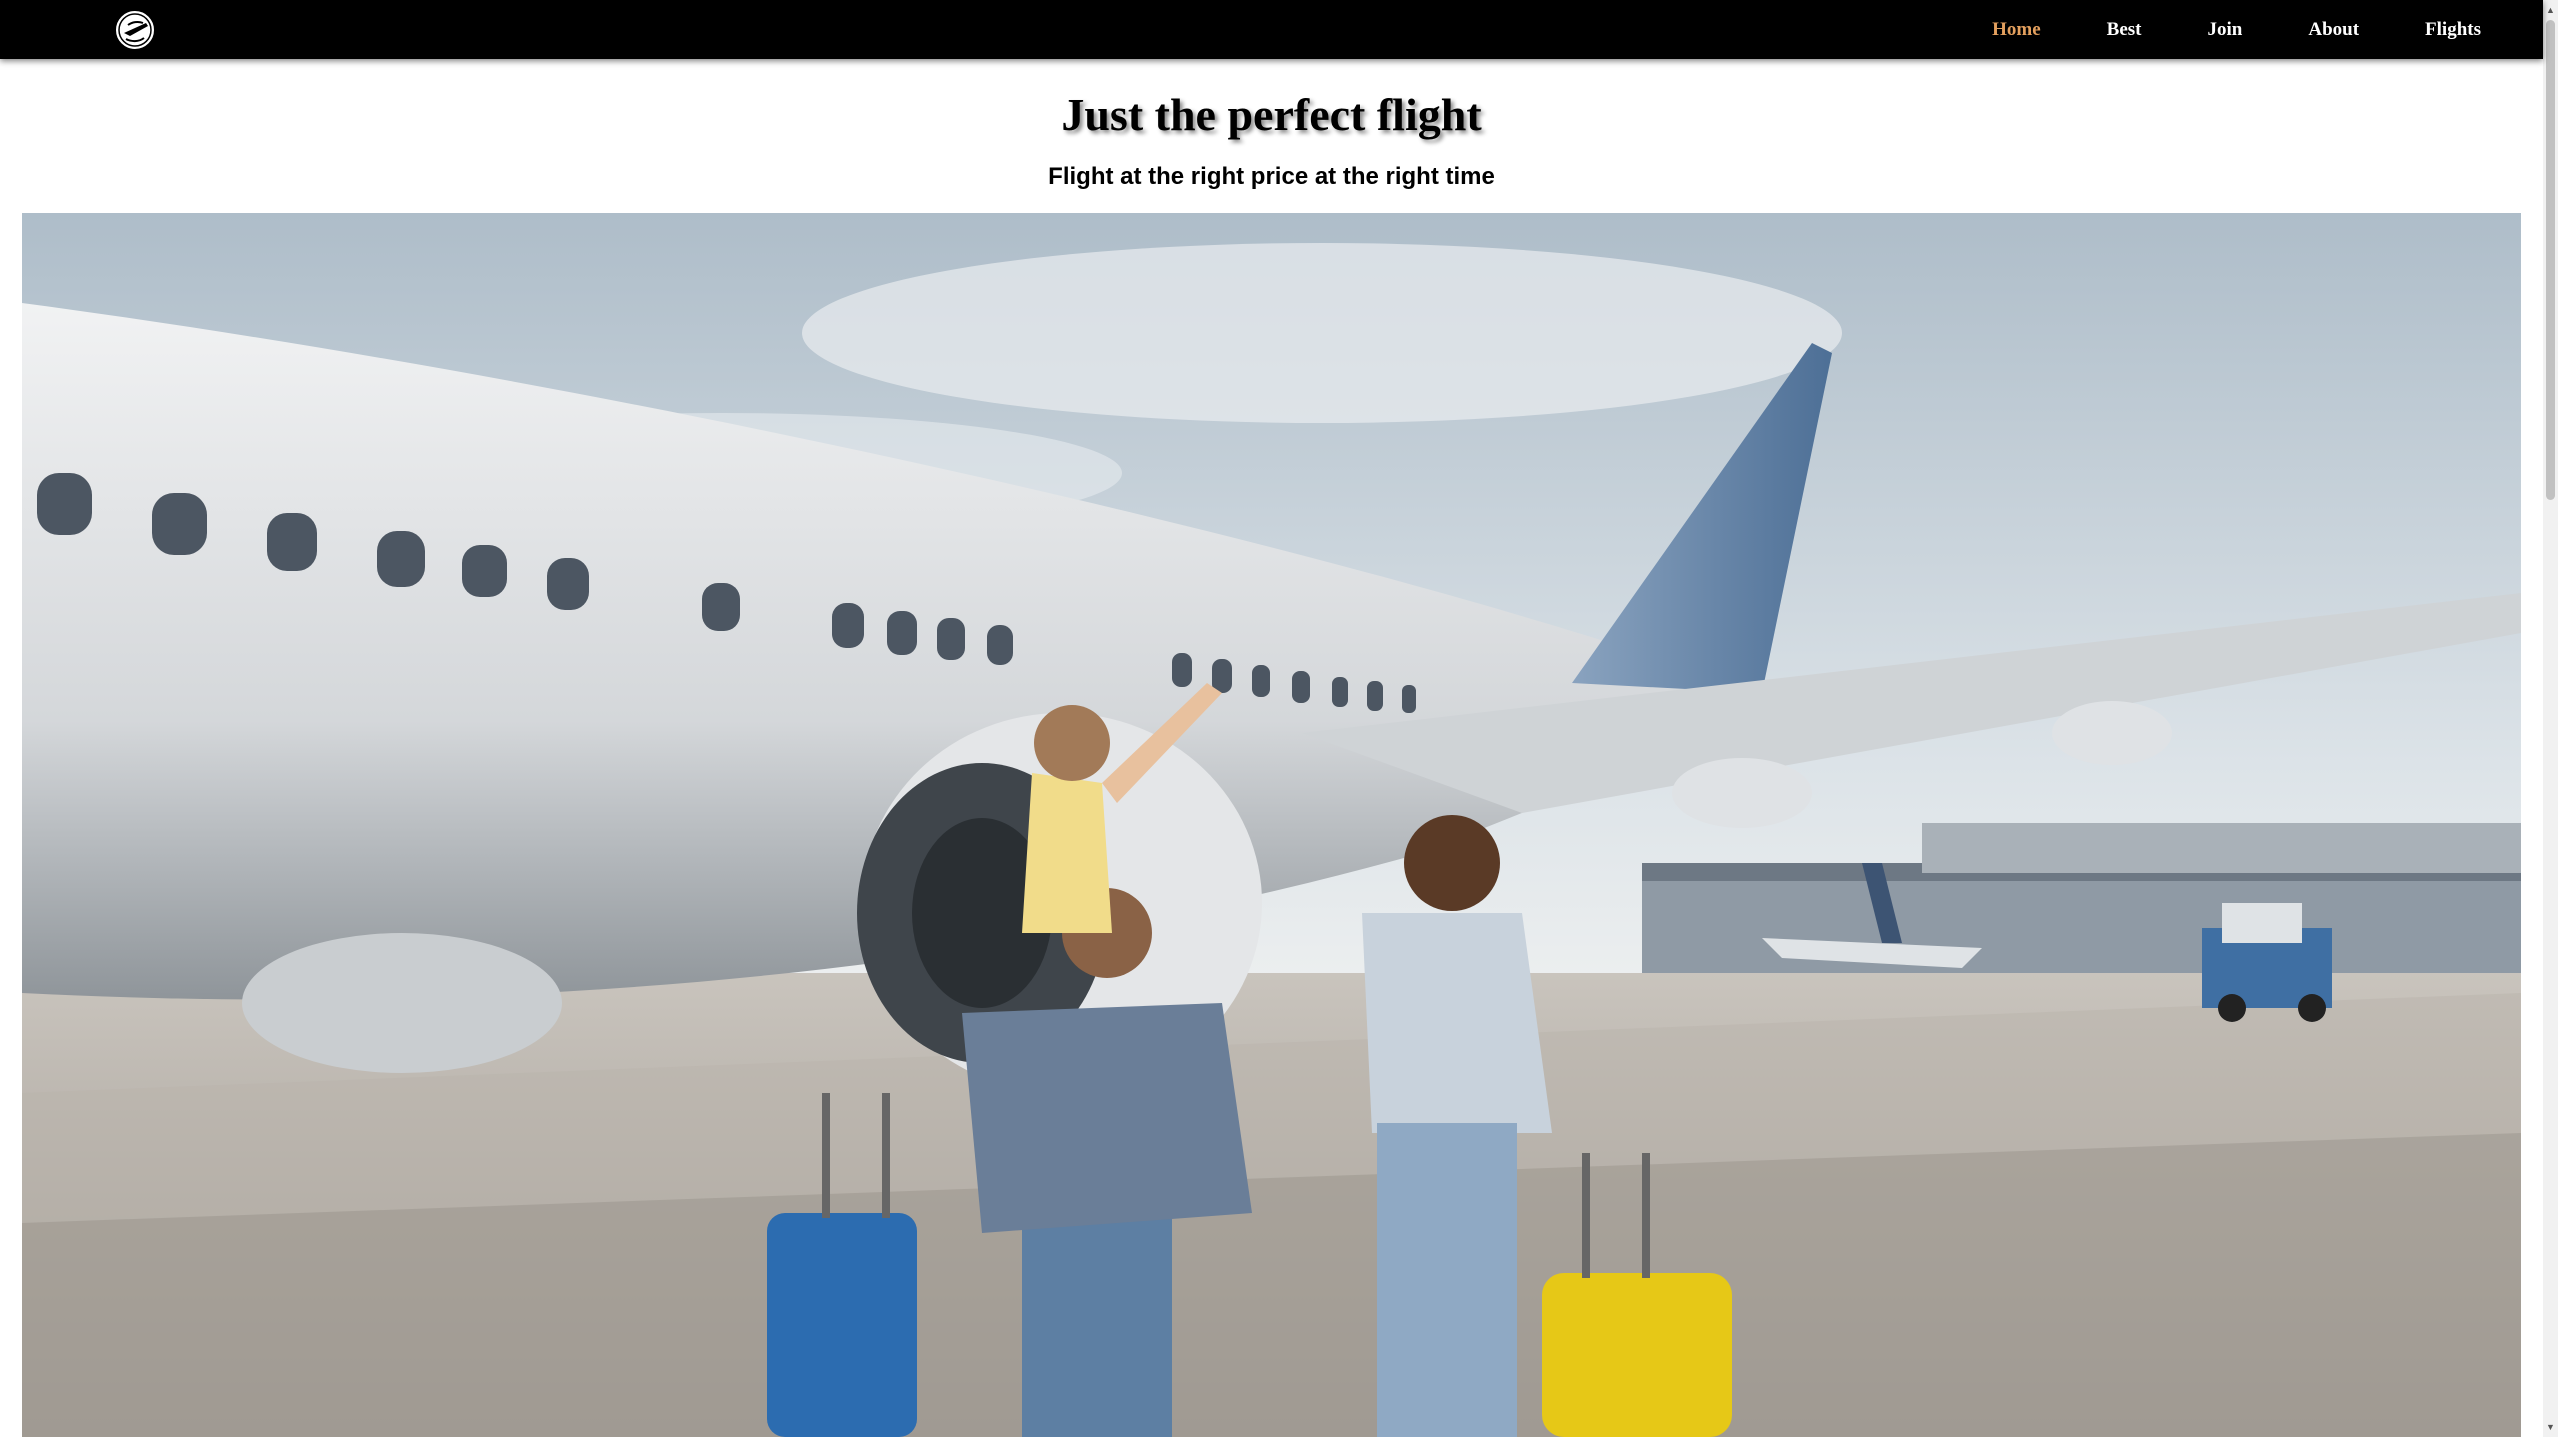  What do you see at coordinates (2550, 10) in the screenshot?
I see `scroll-up-icon: ▲` at bounding box center [2550, 10].